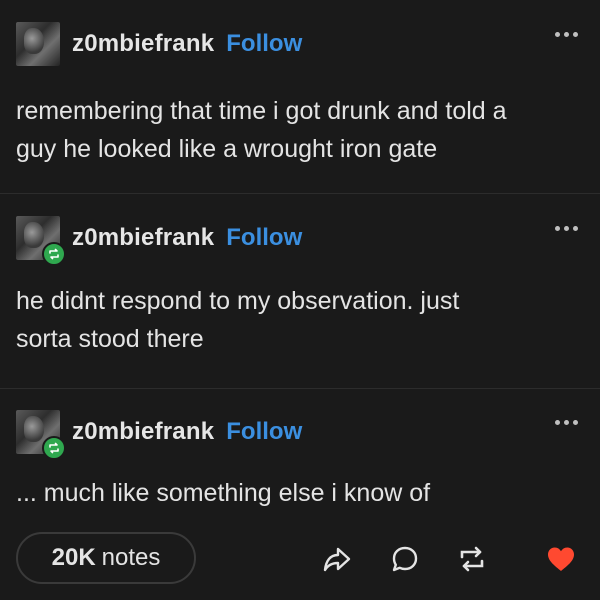 This screenshot has width=600, height=600. I want to click on post-text-line: sorta stood there, so click(110, 339).